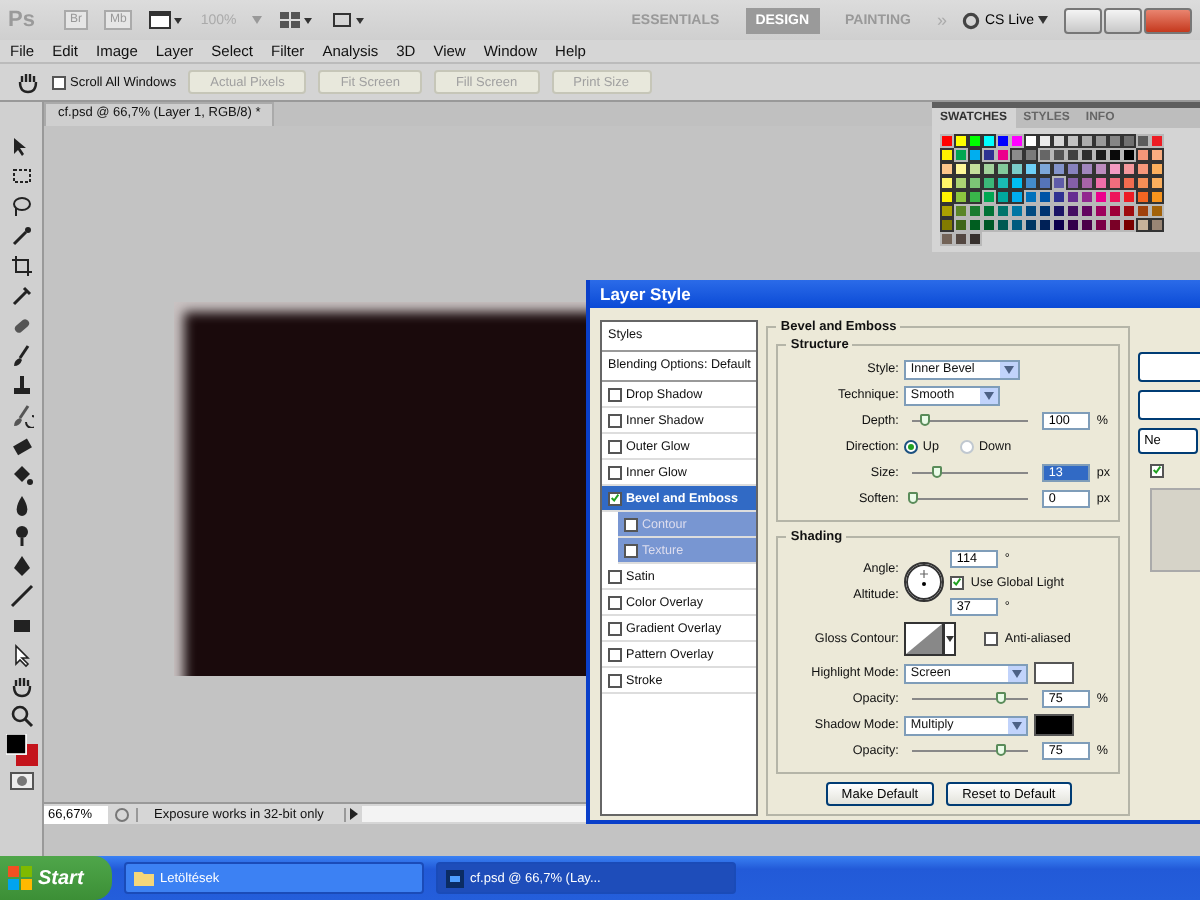  What do you see at coordinates (1168, 20) in the screenshot?
I see `close-button` at bounding box center [1168, 20].